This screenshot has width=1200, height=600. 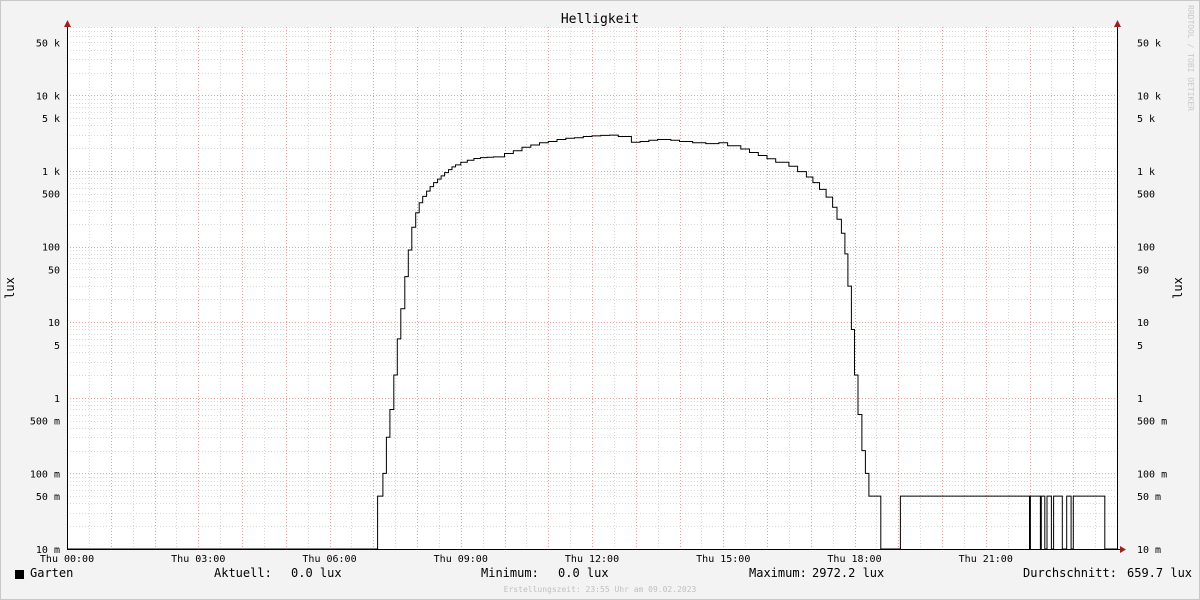 What do you see at coordinates (461, 559) in the screenshot?
I see `x-tick-label: Thu 09:00` at bounding box center [461, 559].